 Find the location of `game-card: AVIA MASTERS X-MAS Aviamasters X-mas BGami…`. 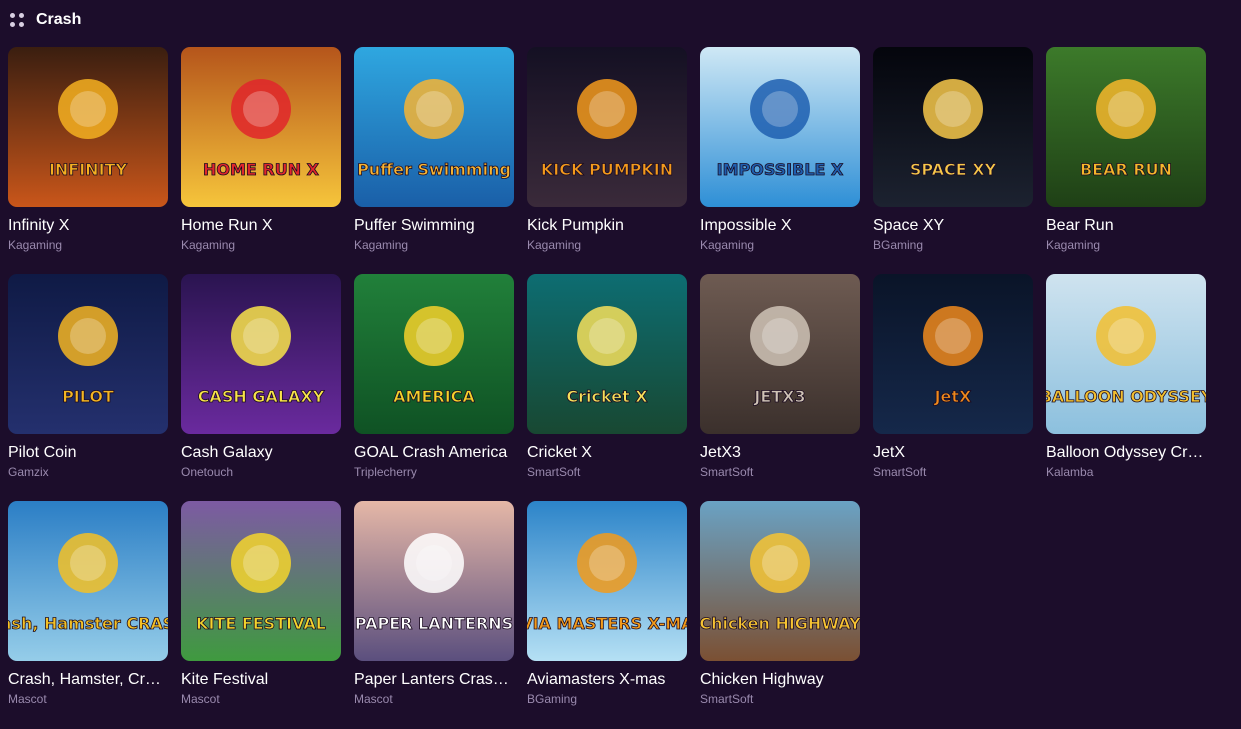

game-card: AVIA MASTERS X-MAS Aviamasters X-mas BGami… is located at coordinates (607, 604).